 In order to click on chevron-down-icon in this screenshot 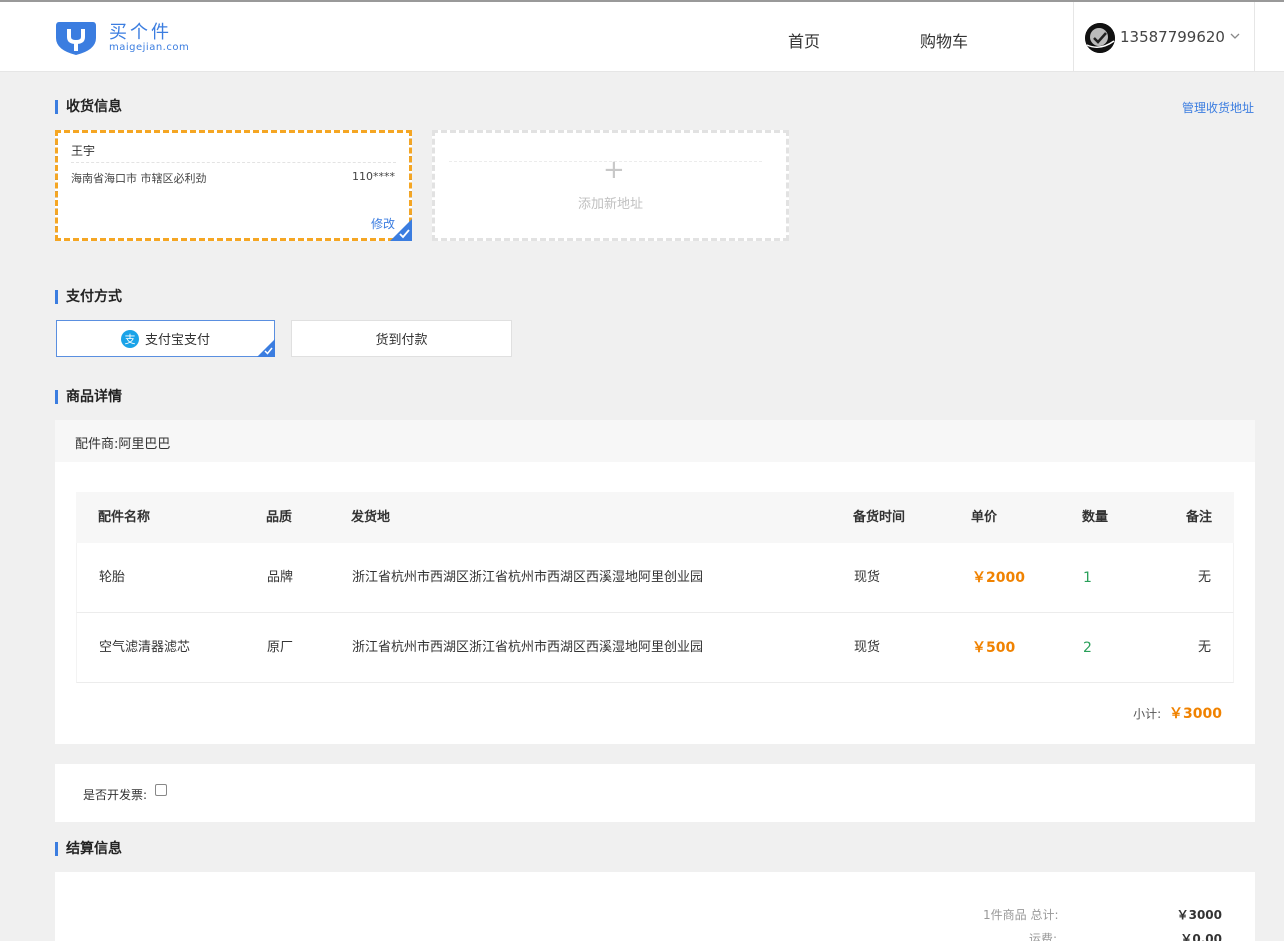, I will do `click(1235, 36)`.